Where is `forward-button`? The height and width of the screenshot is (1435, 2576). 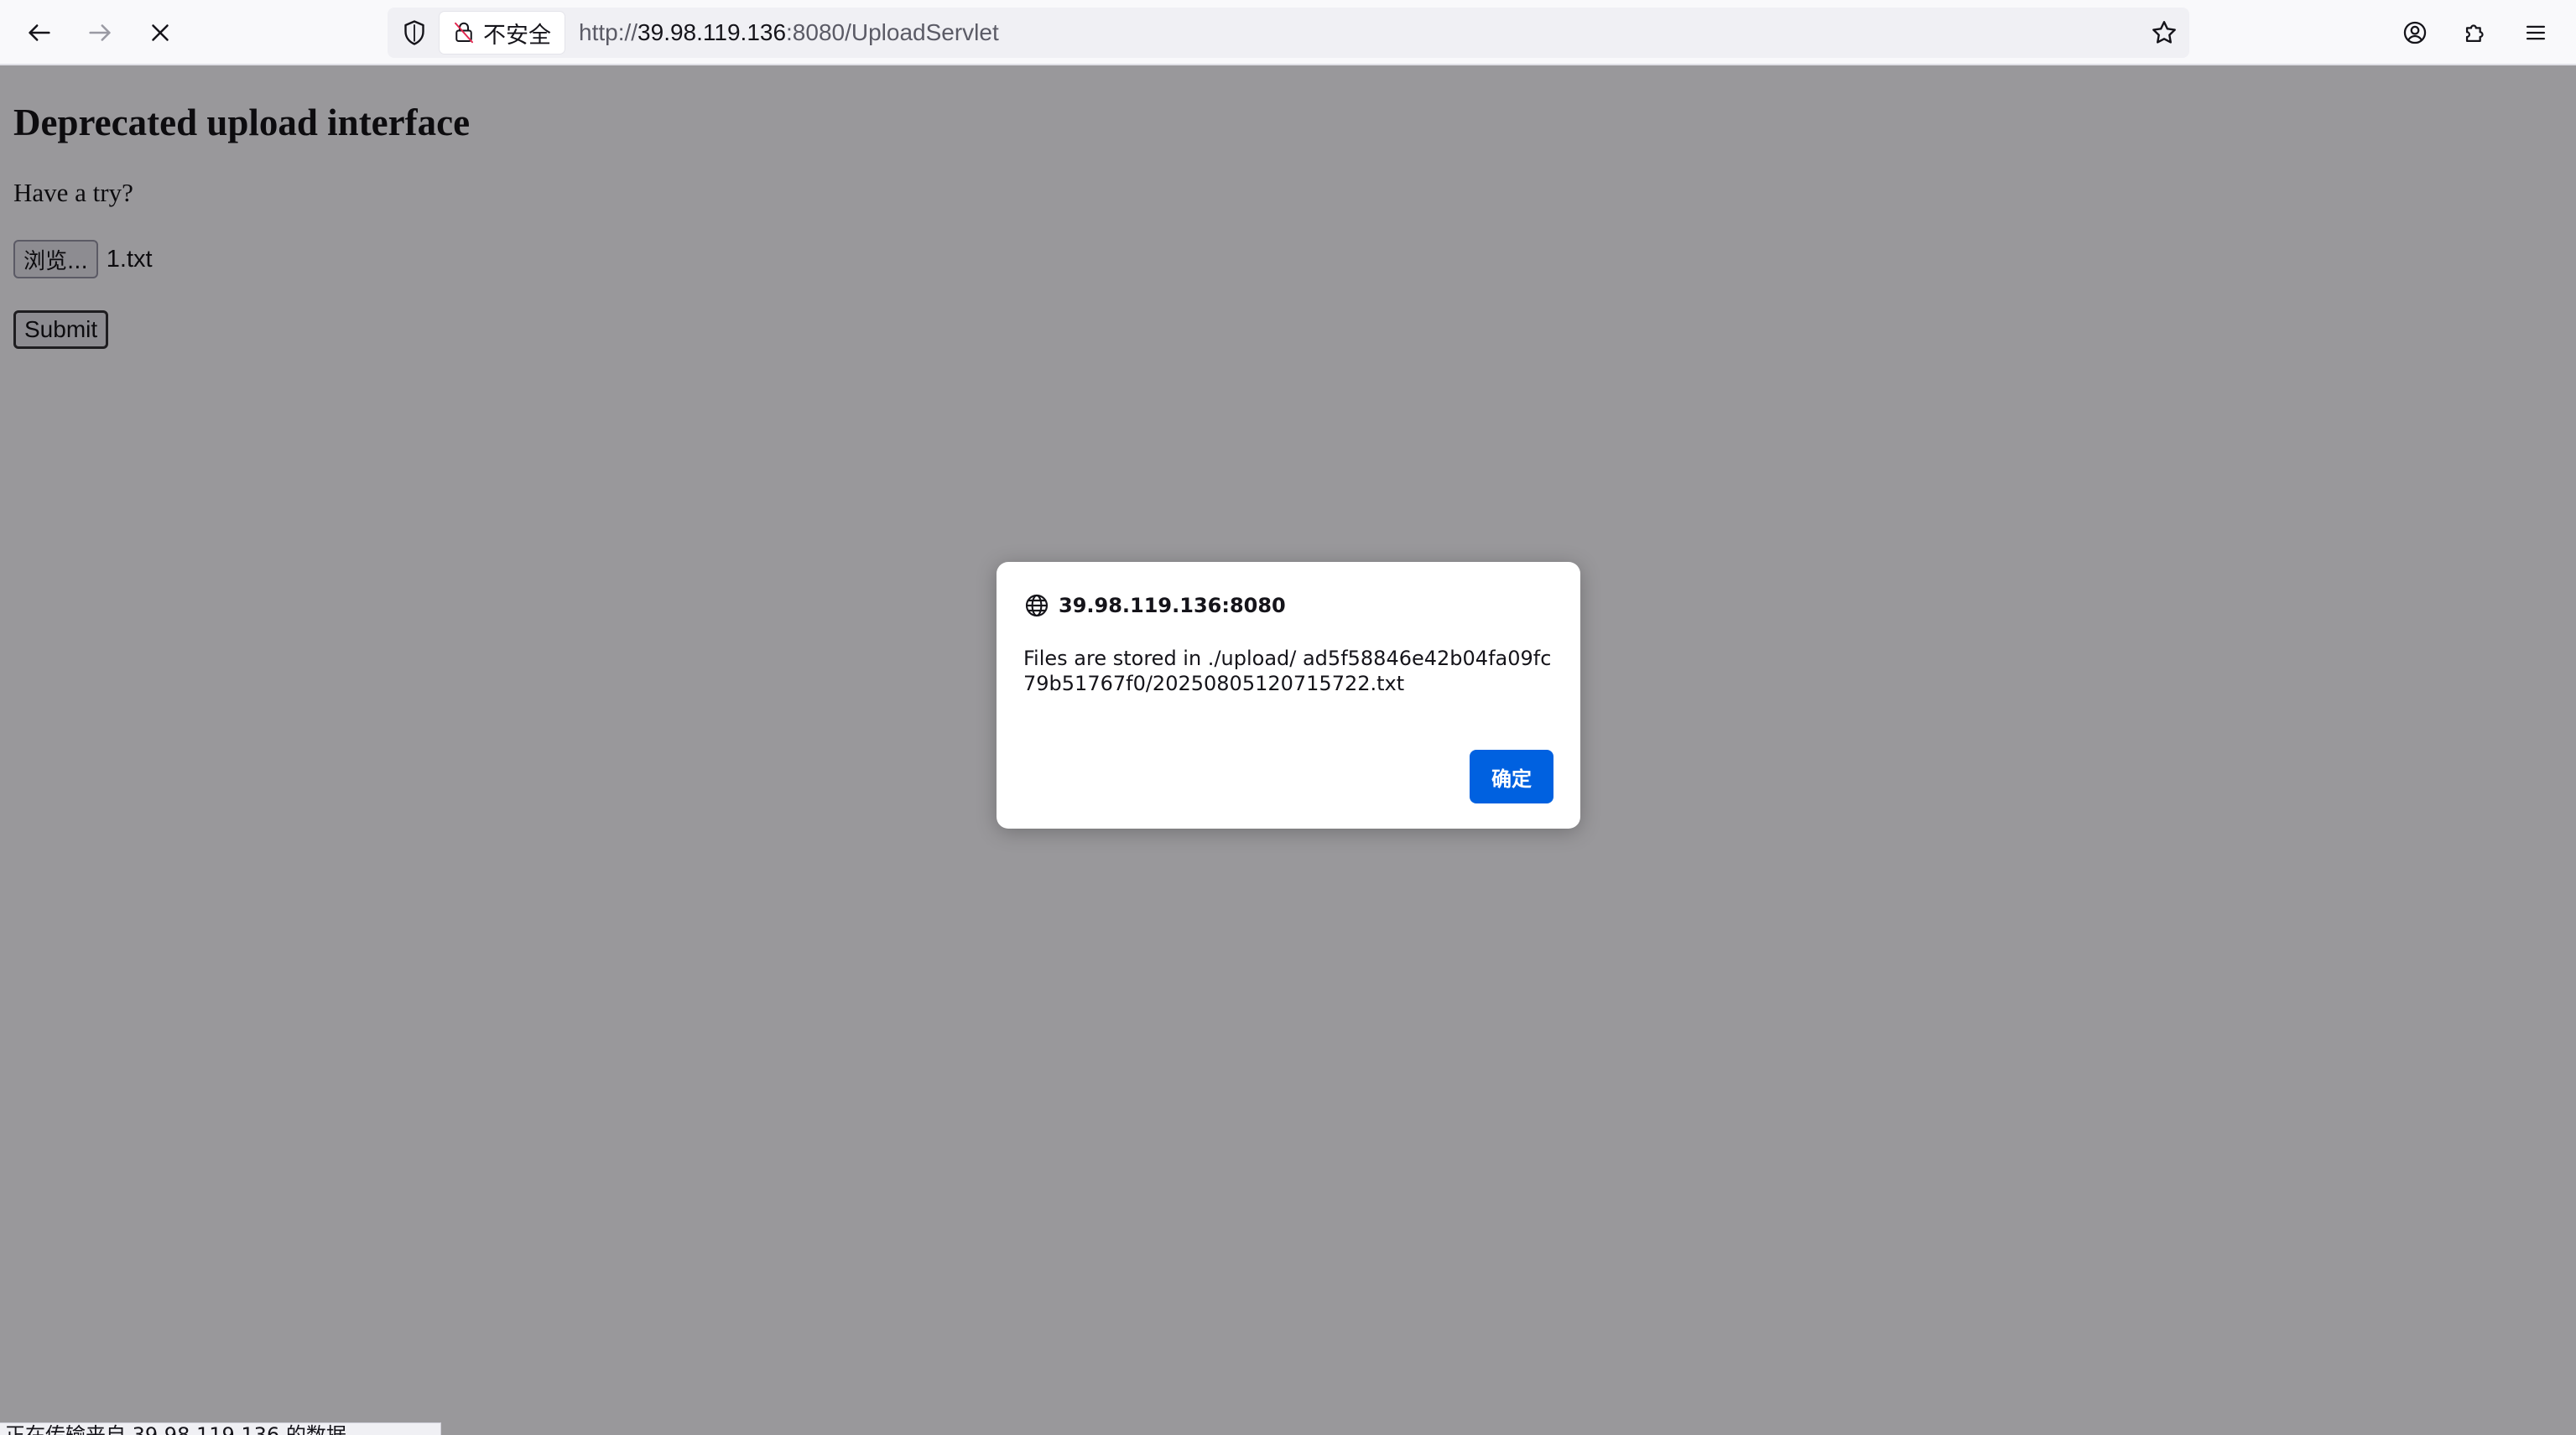 forward-button is located at coordinates (99, 32).